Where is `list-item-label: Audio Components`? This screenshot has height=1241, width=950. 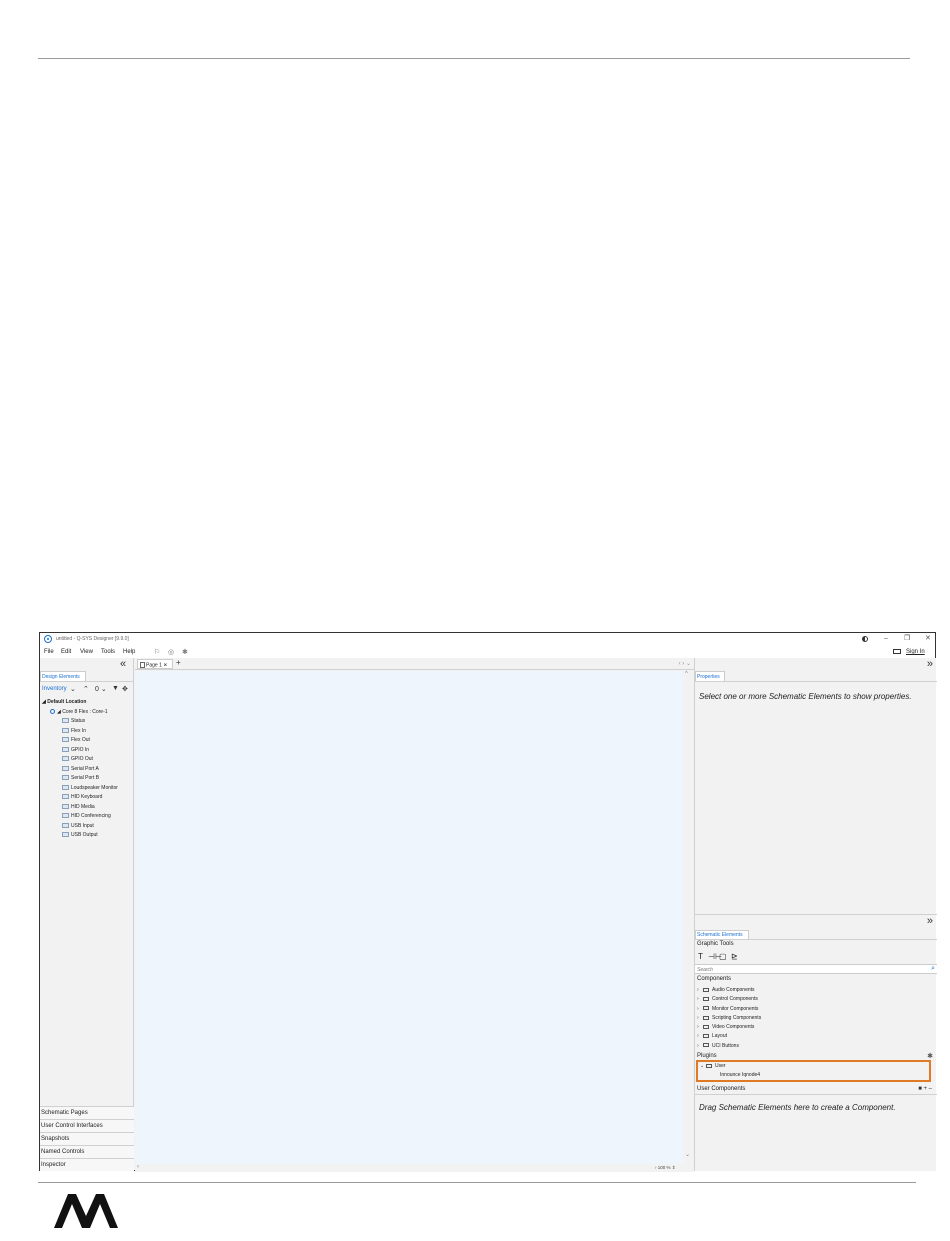 list-item-label: Audio Components is located at coordinates (733, 990).